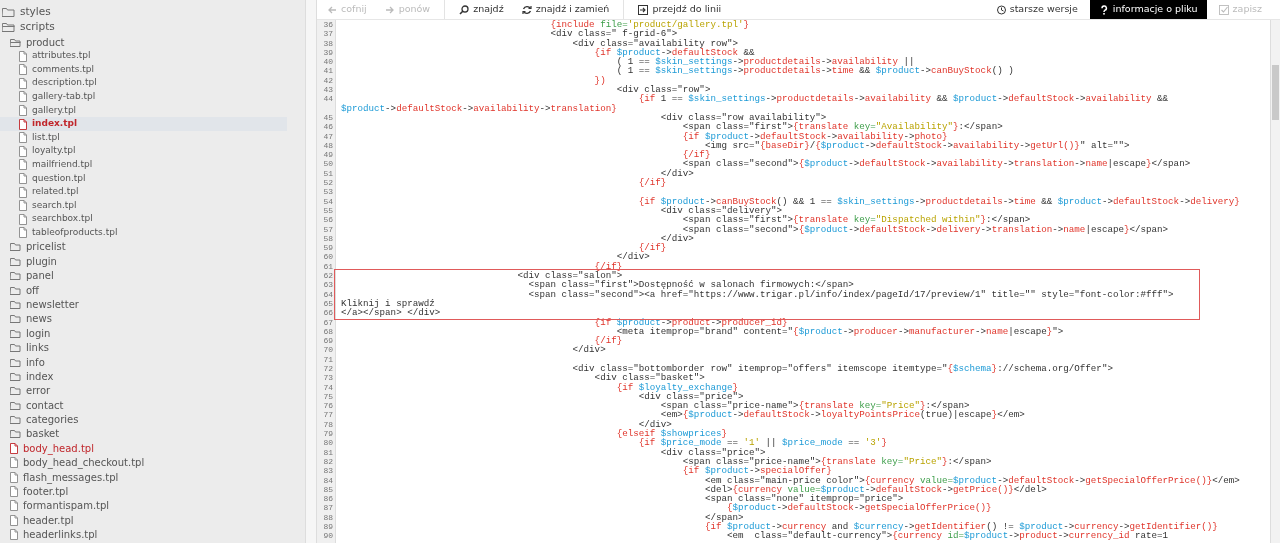  Describe the element at coordinates (152, 405) in the screenshot. I see `folder-item: contact` at that location.